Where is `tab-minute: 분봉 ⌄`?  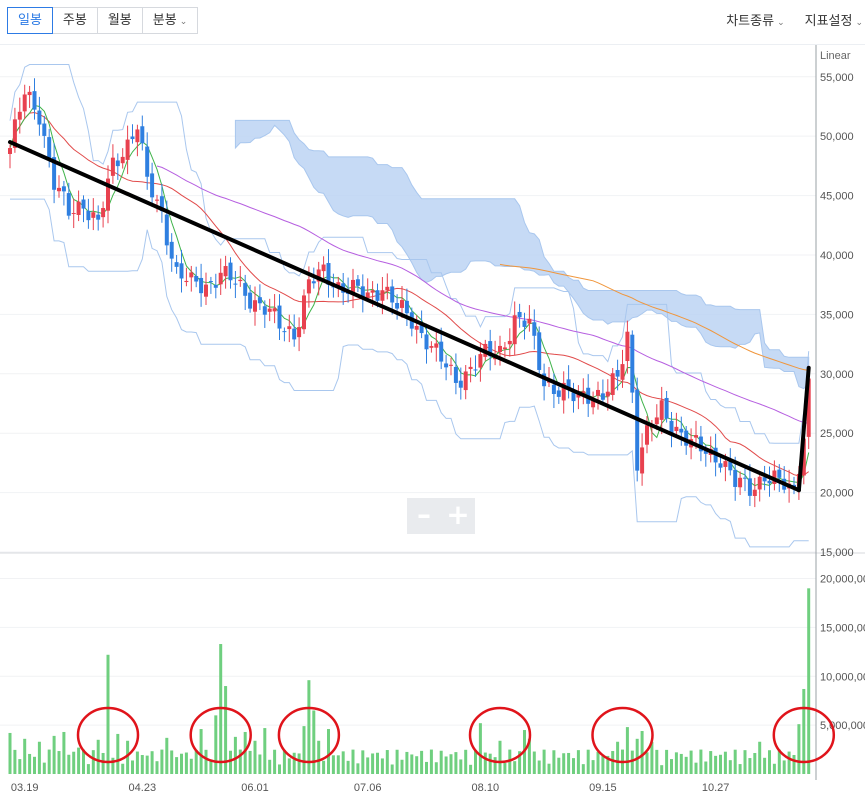
tab-minute: 분봉 ⌄ is located at coordinates (170, 20).